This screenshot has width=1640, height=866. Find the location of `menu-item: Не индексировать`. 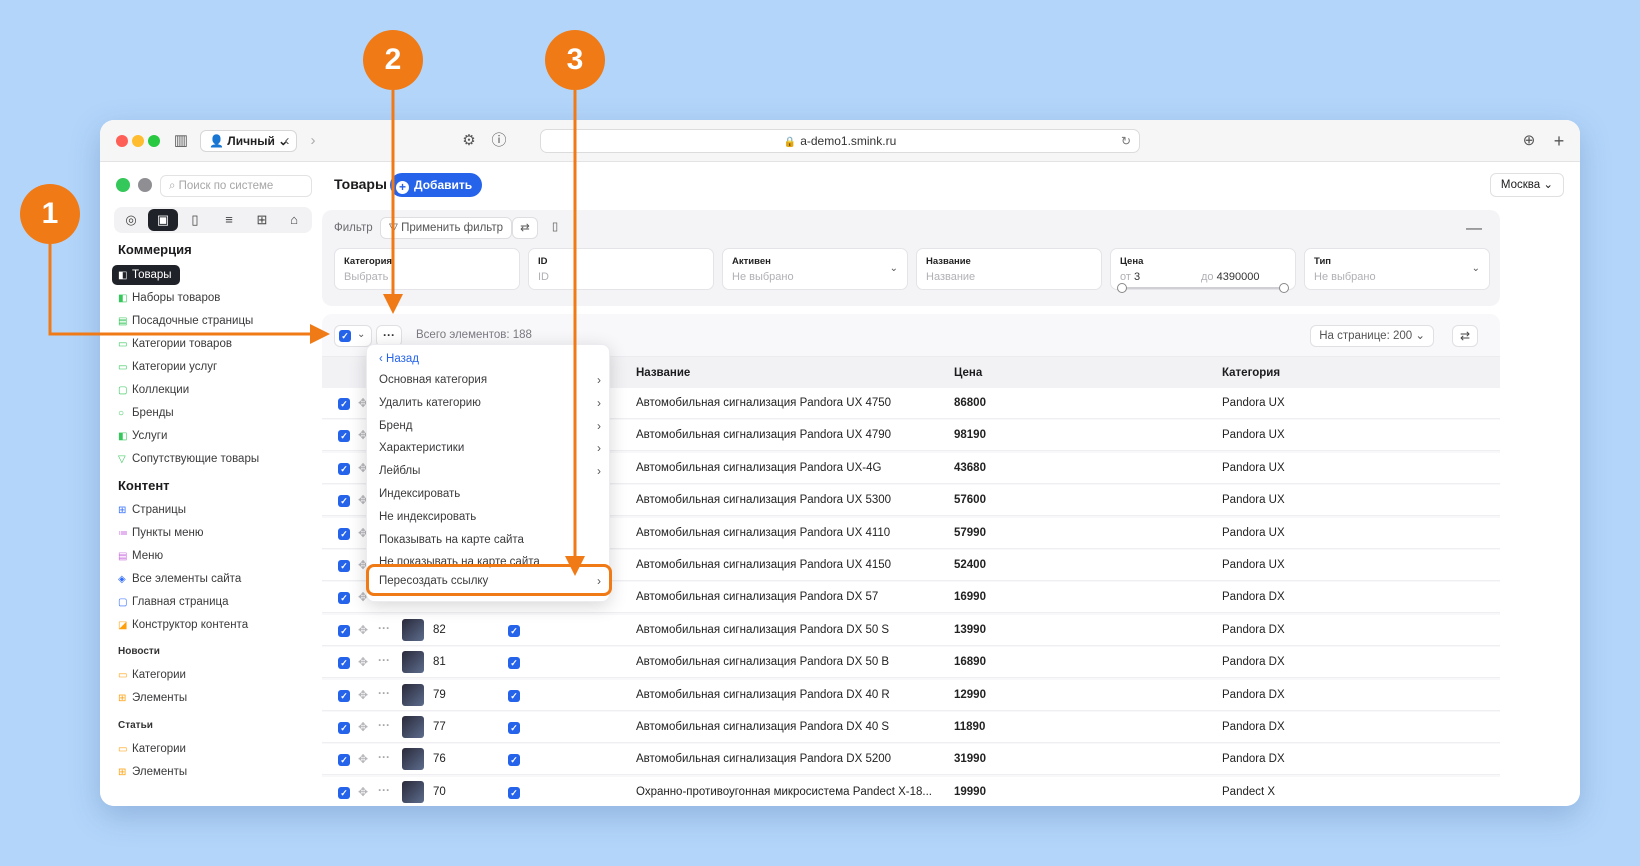

menu-item: Не индексировать is located at coordinates (490, 517).